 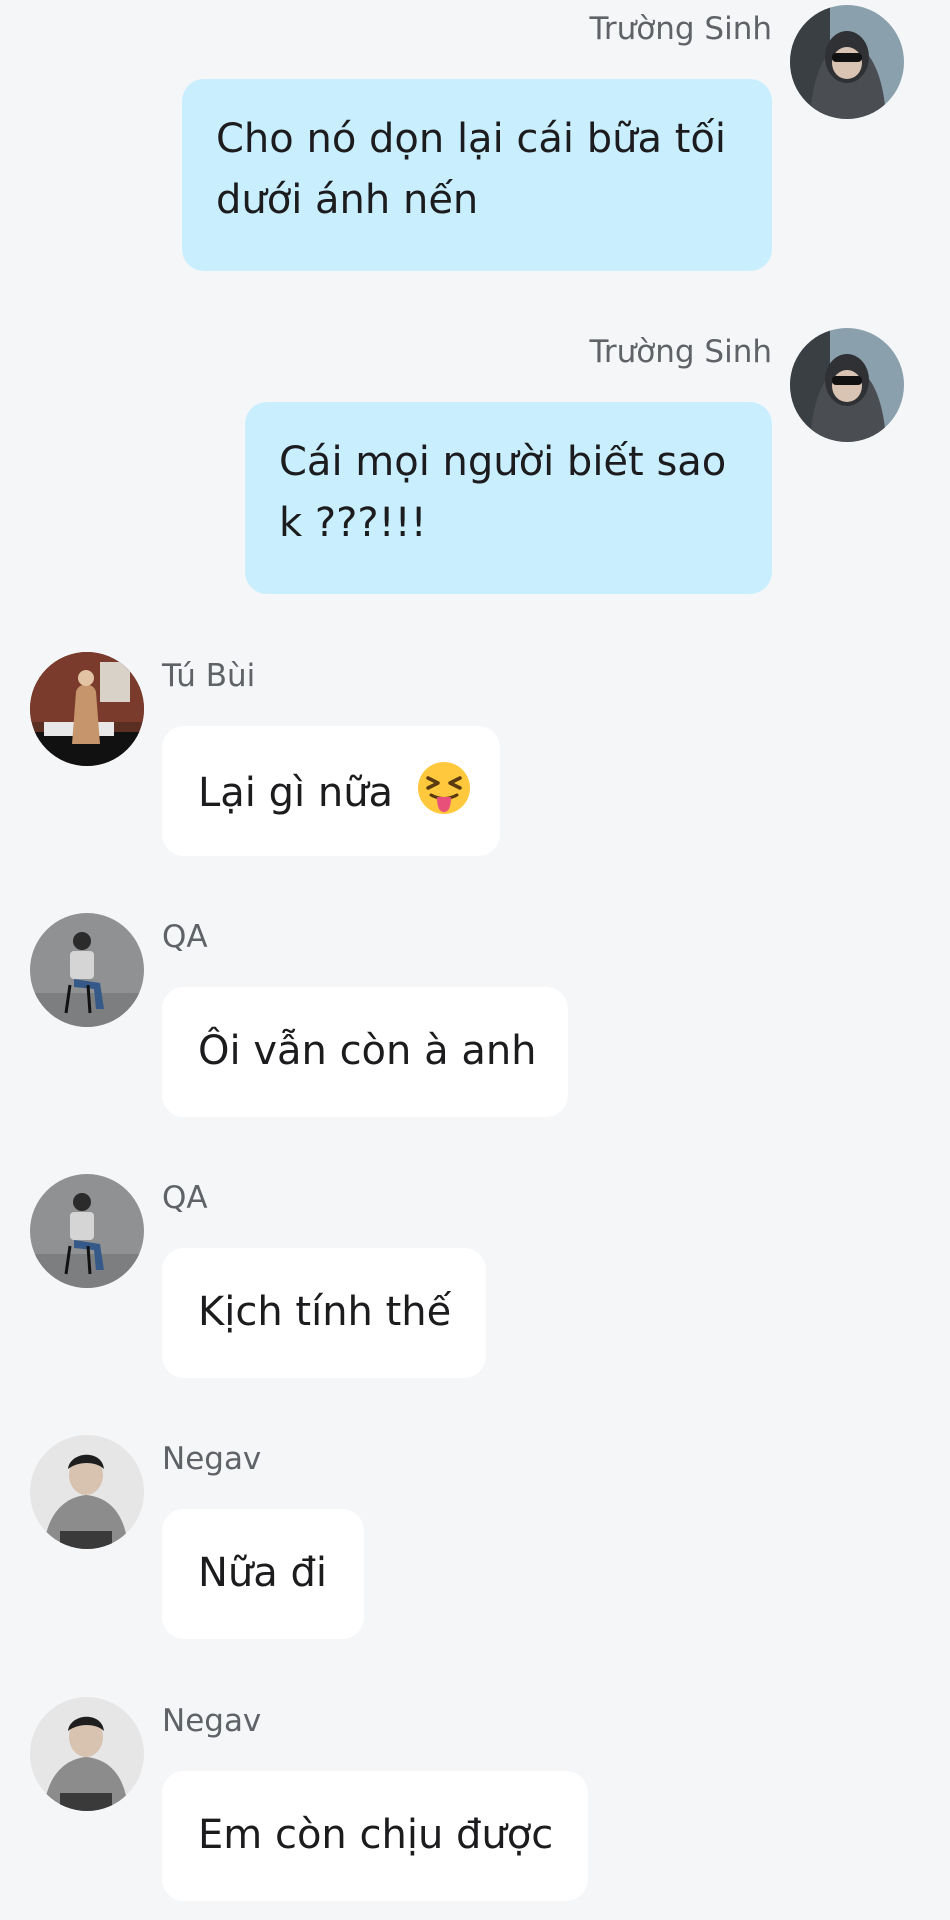 I want to click on message-text: Kịch tính thế, so click(x=325, y=1312).